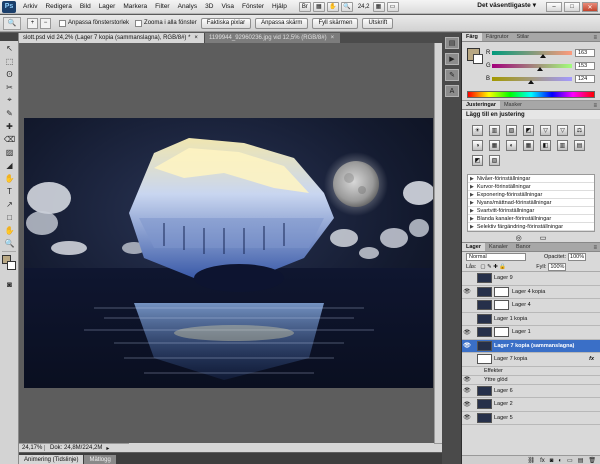 Image resolution: width=600 pixels, height=464 pixels. What do you see at coordinates (166, 23) in the screenshot?
I see `zoom-all-checkbox: Zooma i alla fönster` at bounding box center [166, 23].